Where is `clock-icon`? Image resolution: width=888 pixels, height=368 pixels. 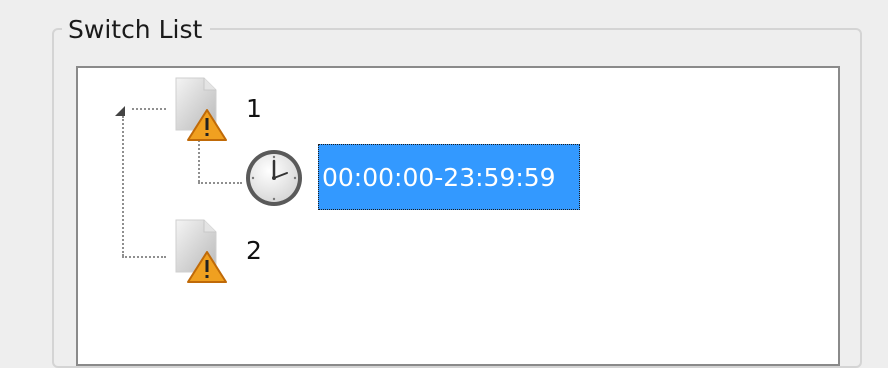 clock-icon is located at coordinates (274, 178).